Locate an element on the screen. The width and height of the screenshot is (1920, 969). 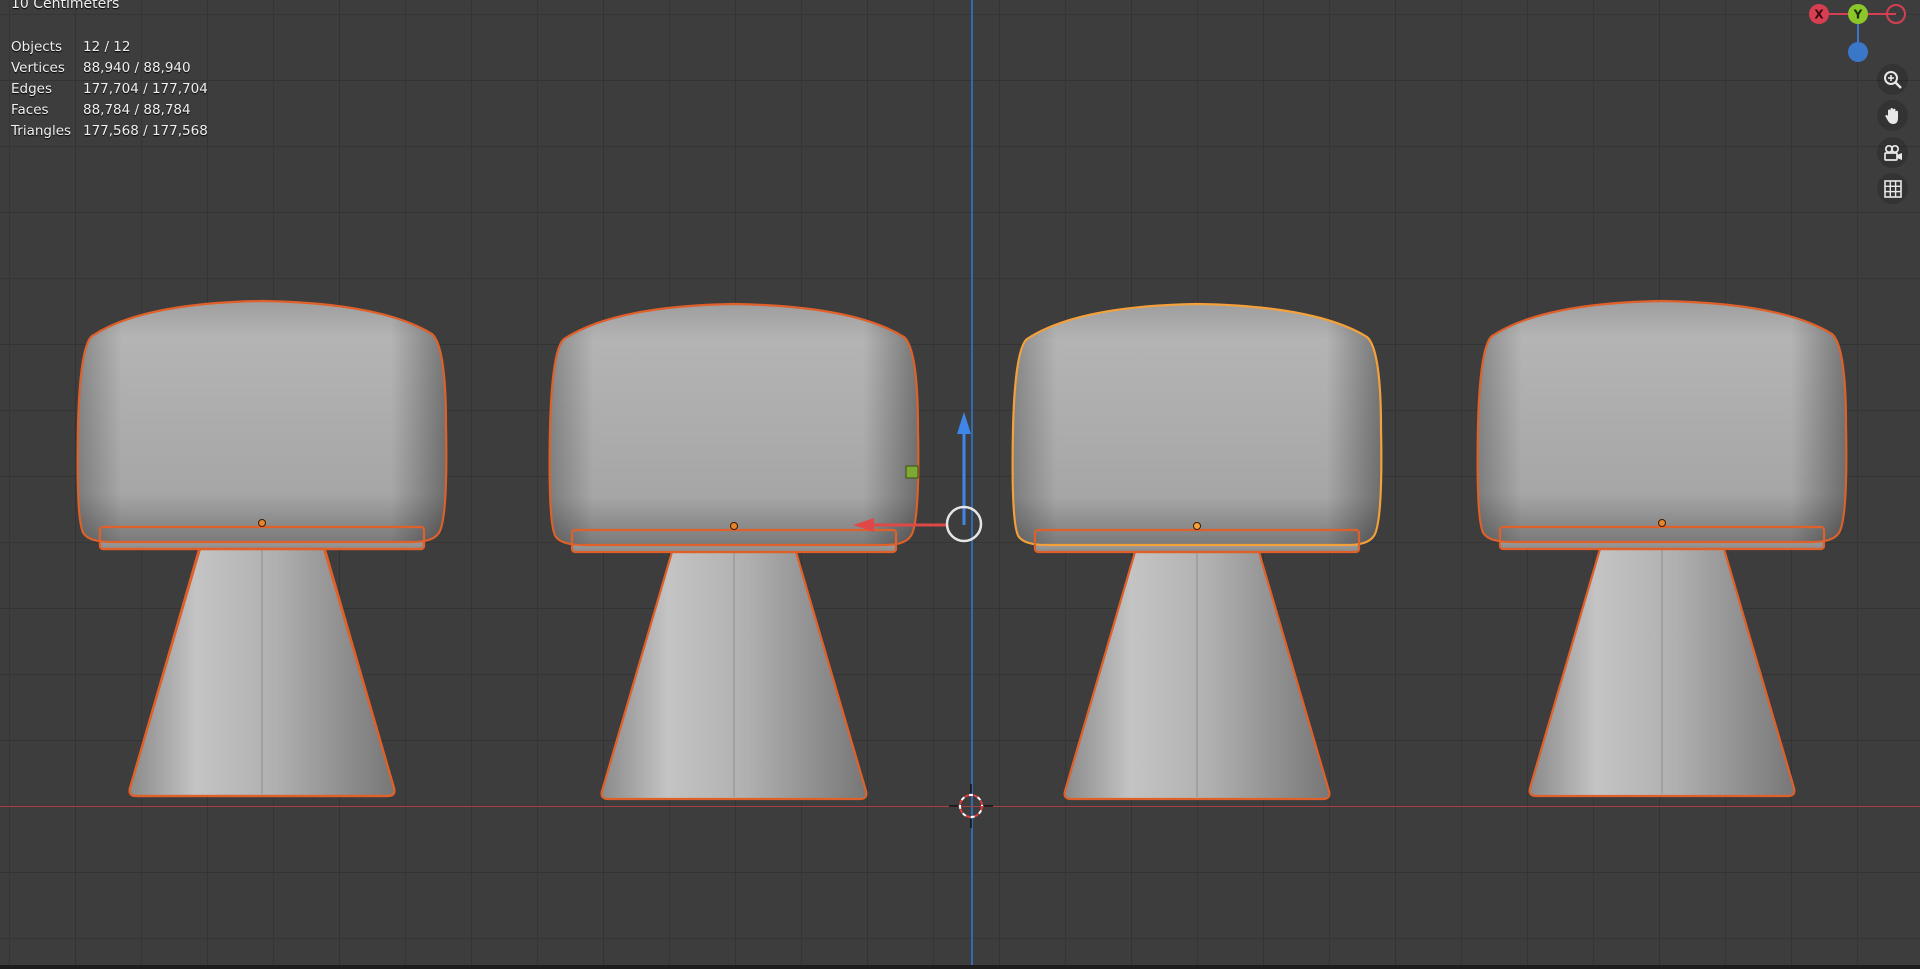
camera-icon is located at coordinates (1892, 152).